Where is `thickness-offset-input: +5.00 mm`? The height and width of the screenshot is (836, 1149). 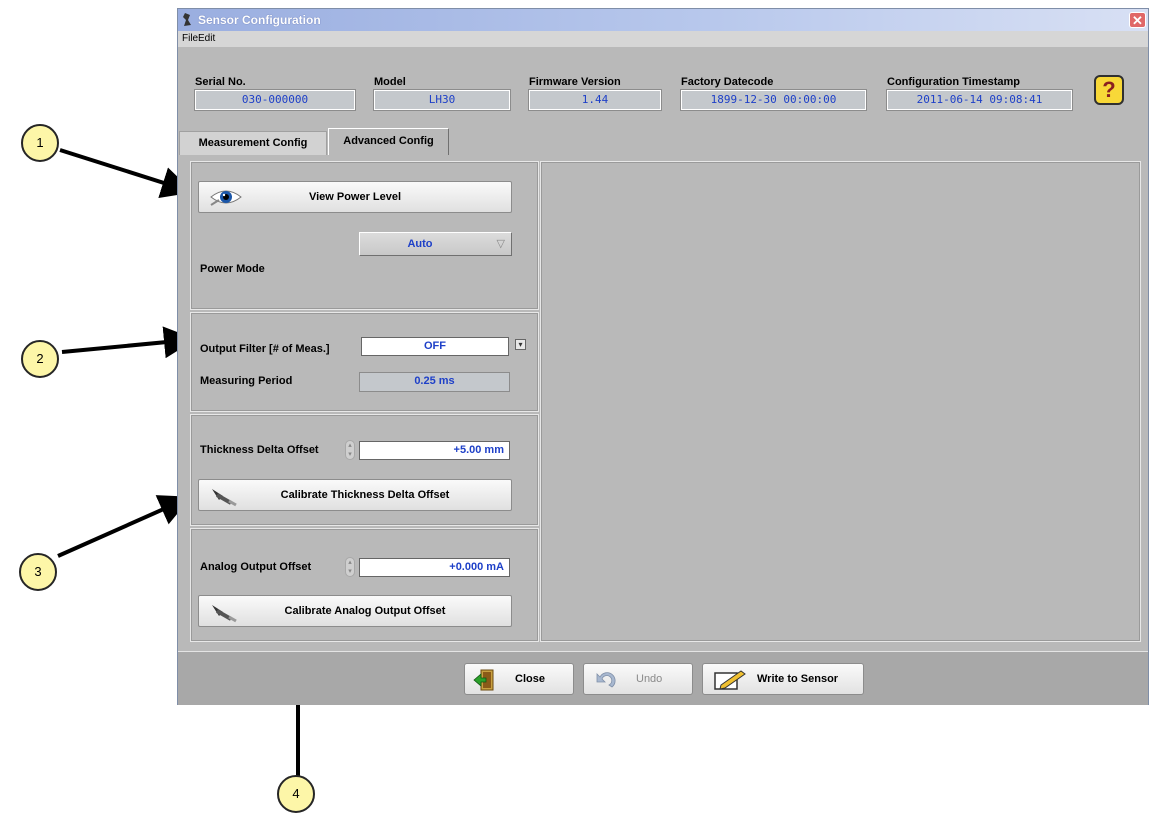
thickness-offset-input: +5.00 mm is located at coordinates (434, 450).